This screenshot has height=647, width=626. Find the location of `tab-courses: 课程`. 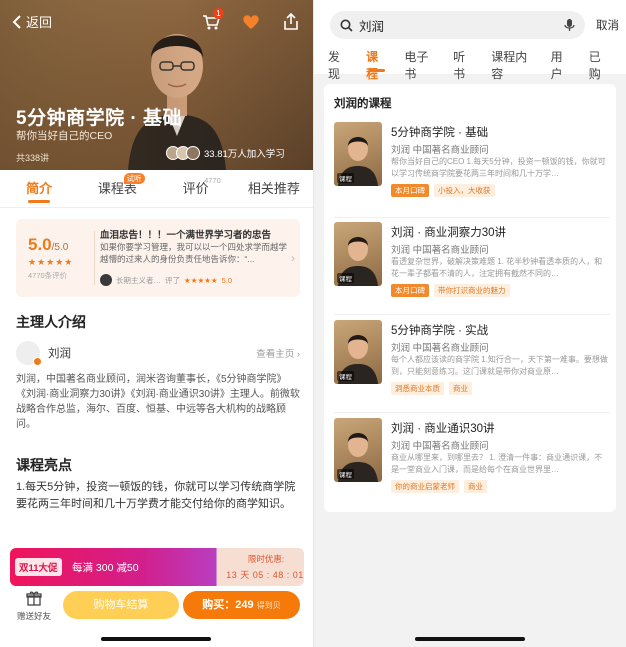

tab-courses: 课程 is located at coordinates (376, 64).